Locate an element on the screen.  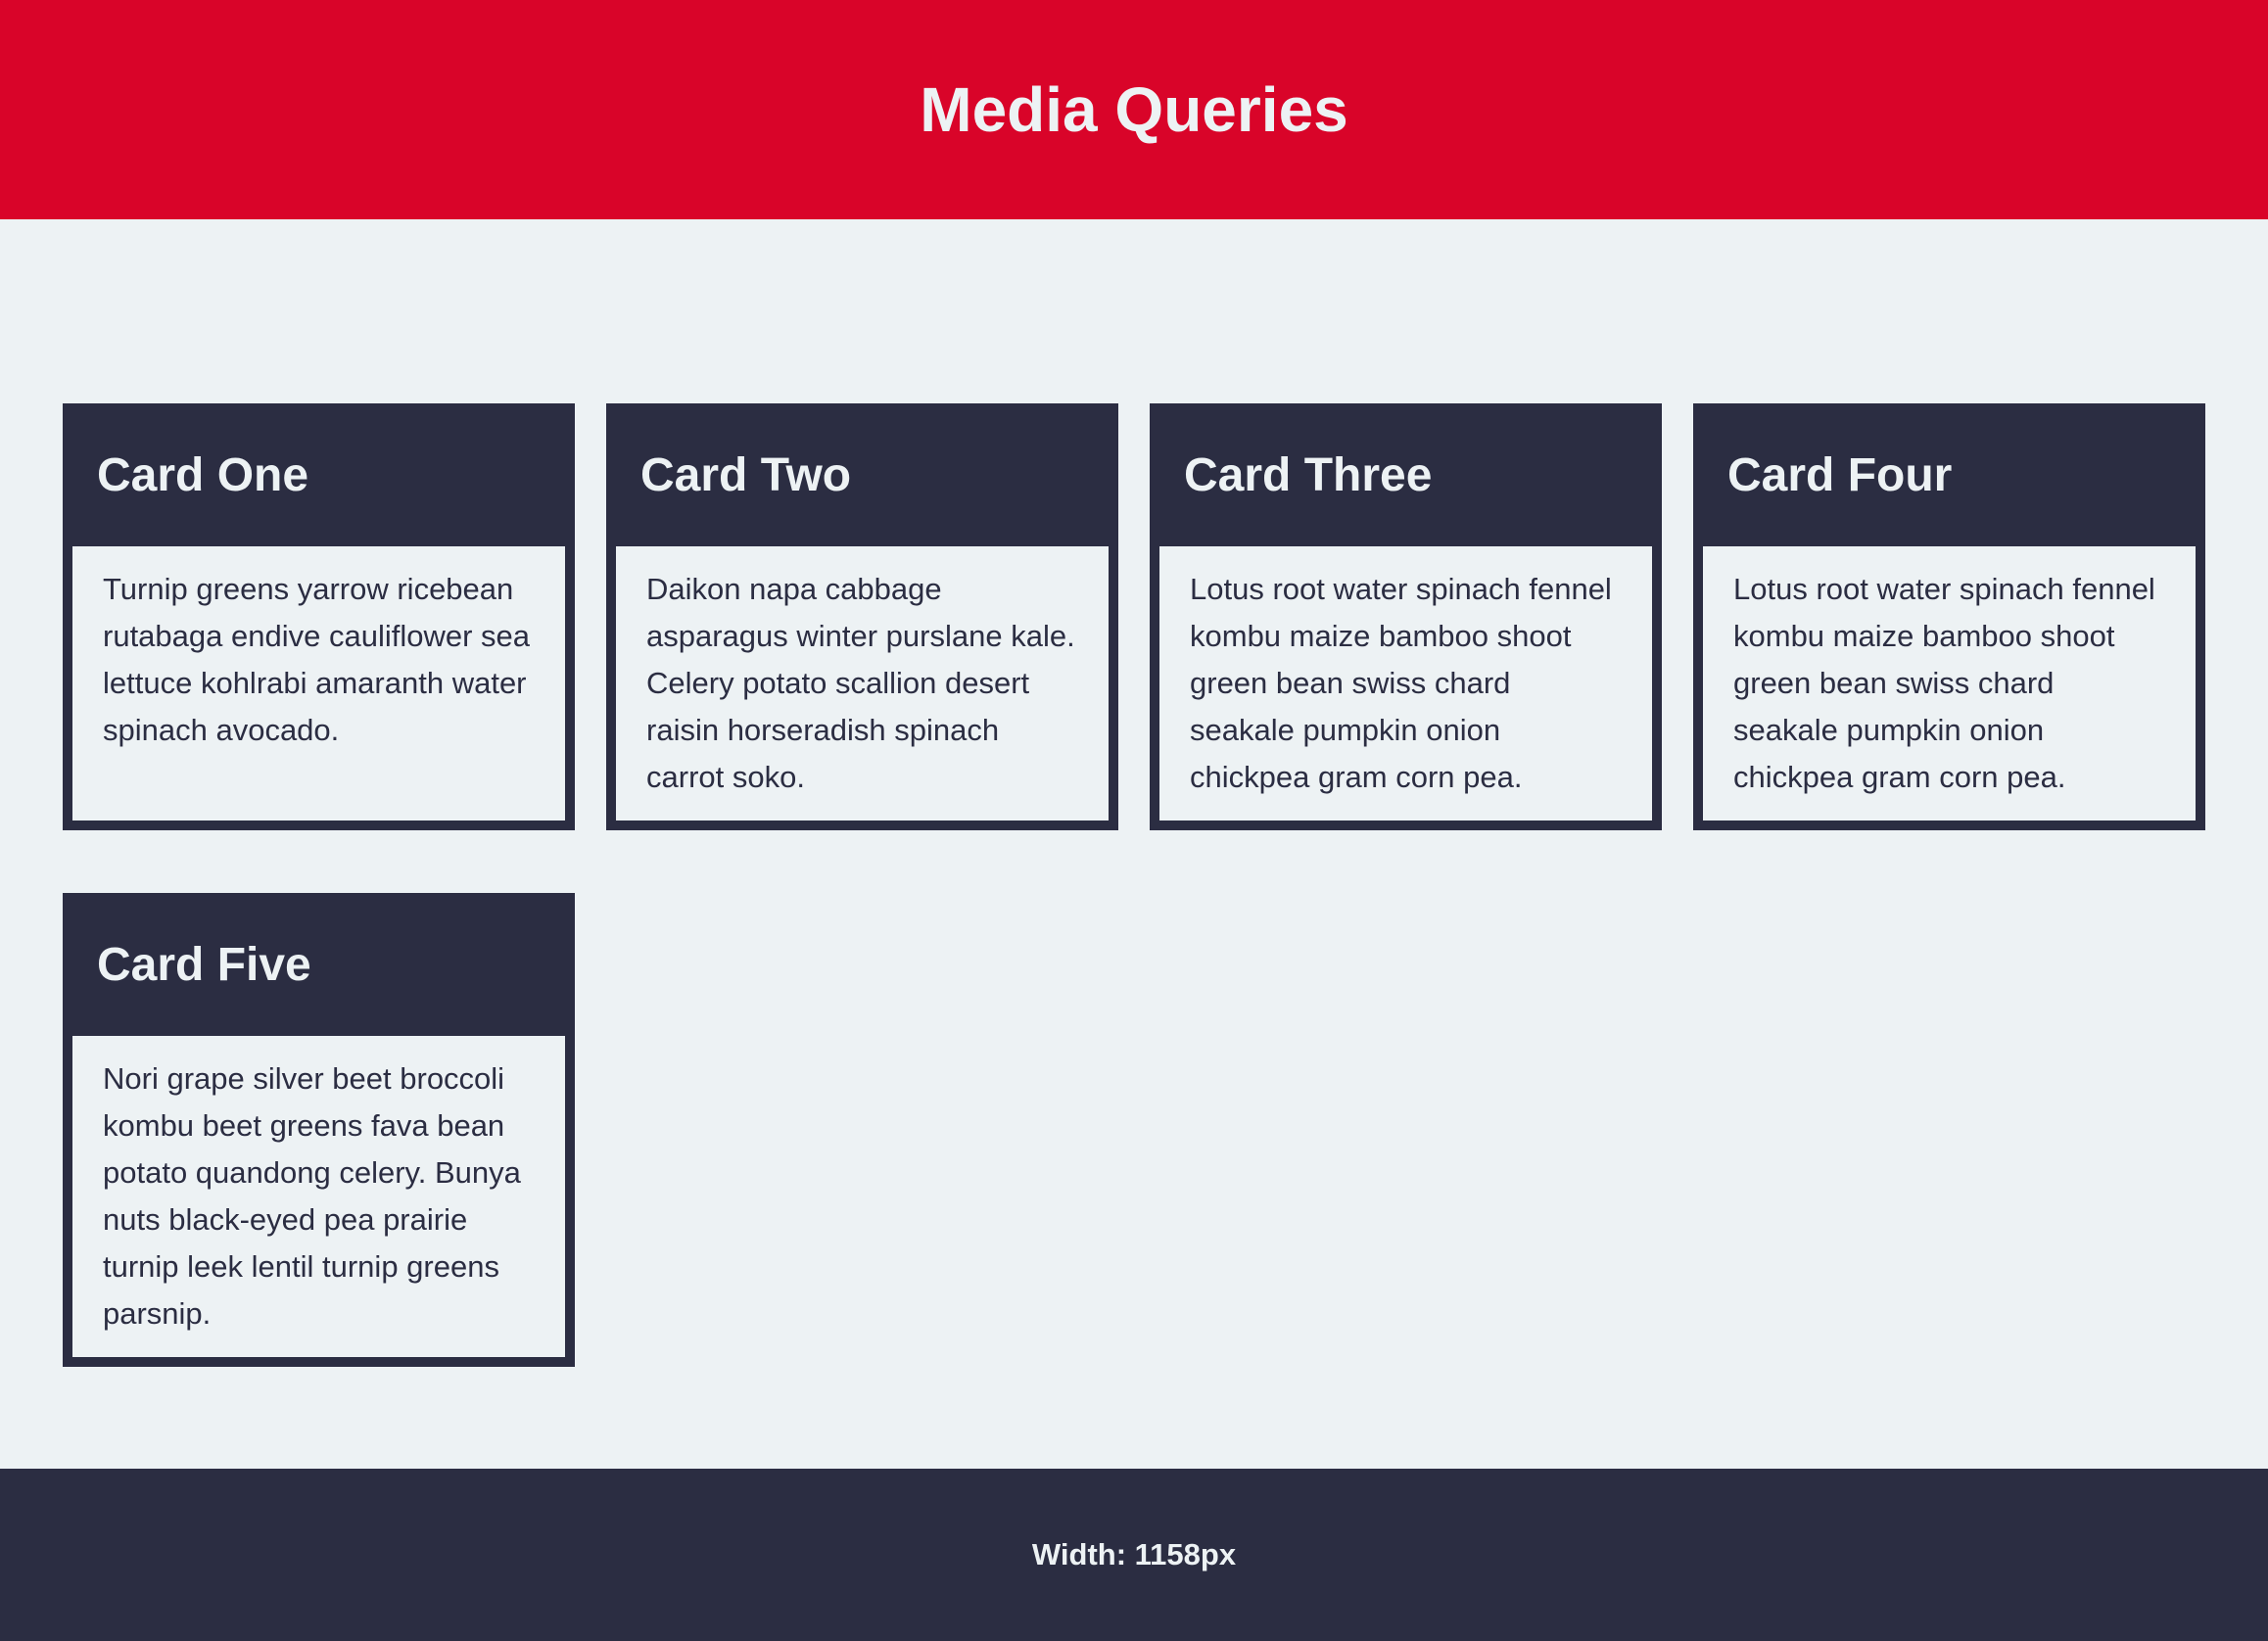
card-title: Card Three is located at coordinates (1308, 474).